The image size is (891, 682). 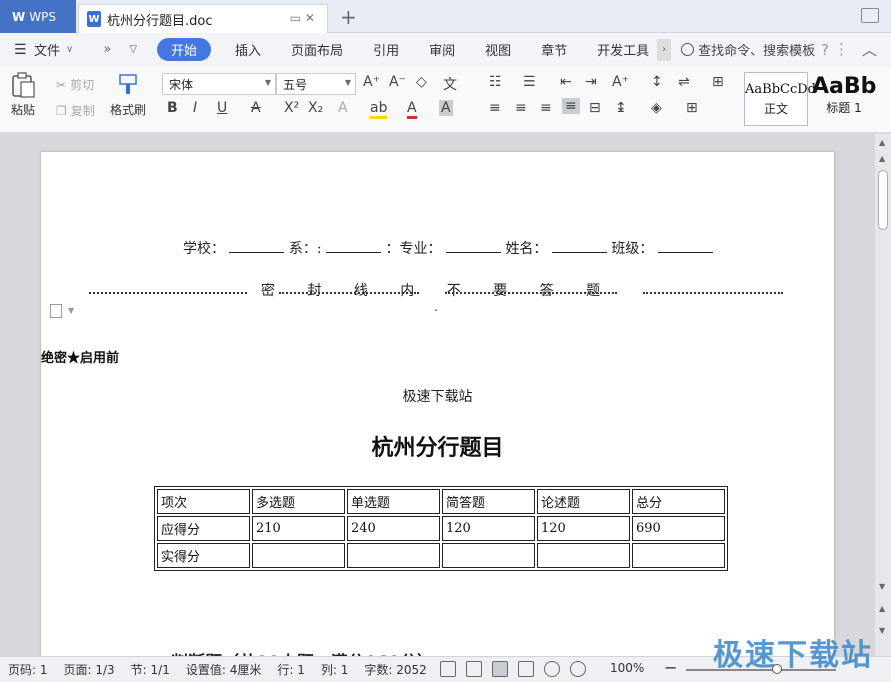 What do you see at coordinates (316, 84) in the screenshot?
I see `font-size-select: 五号 ▼` at bounding box center [316, 84].